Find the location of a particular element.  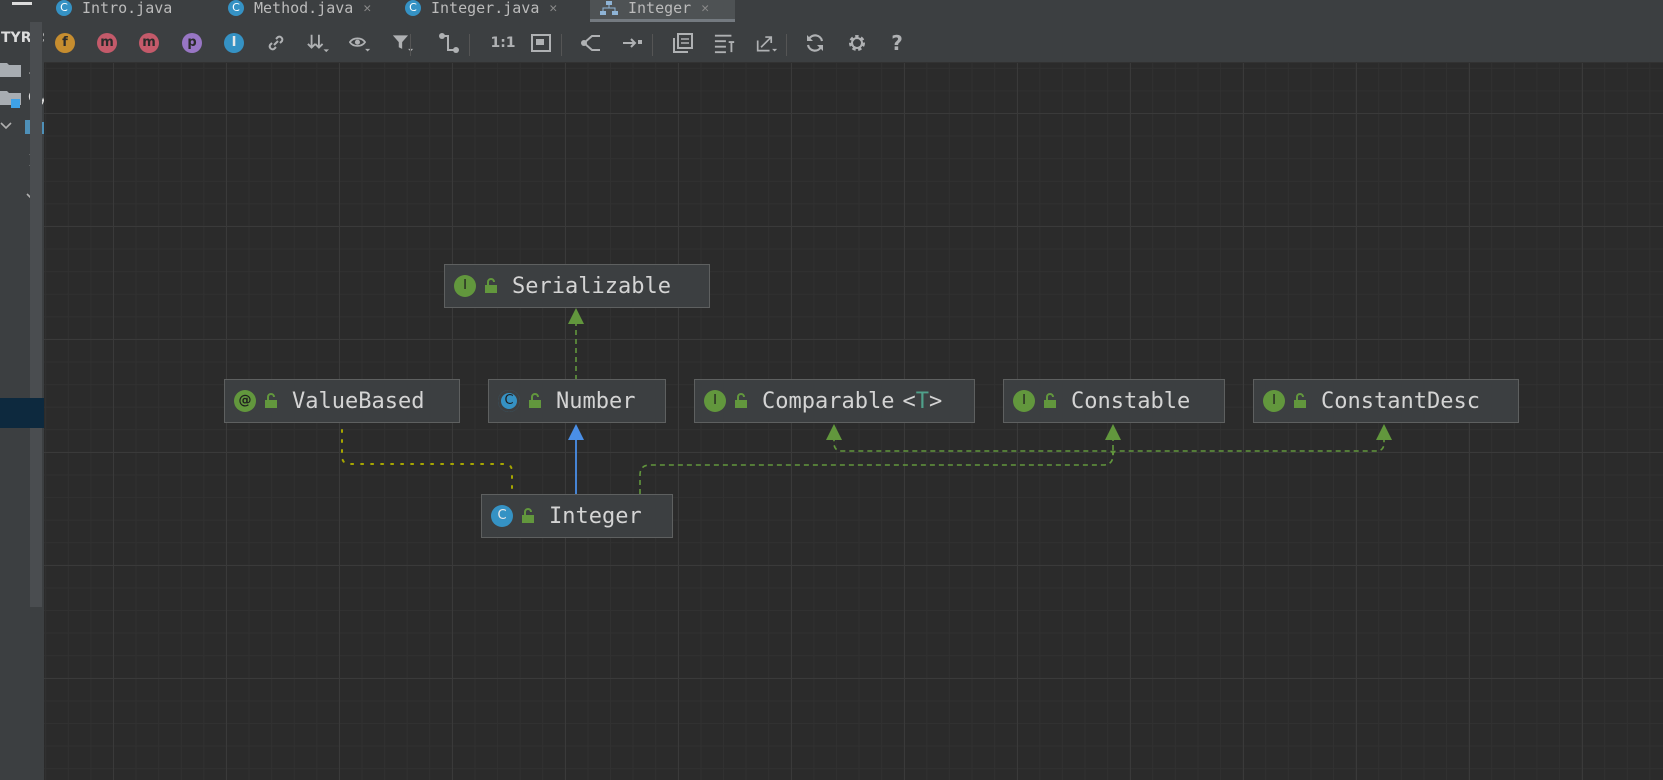

annotation-icon: @ is located at coordinates (245, 401).